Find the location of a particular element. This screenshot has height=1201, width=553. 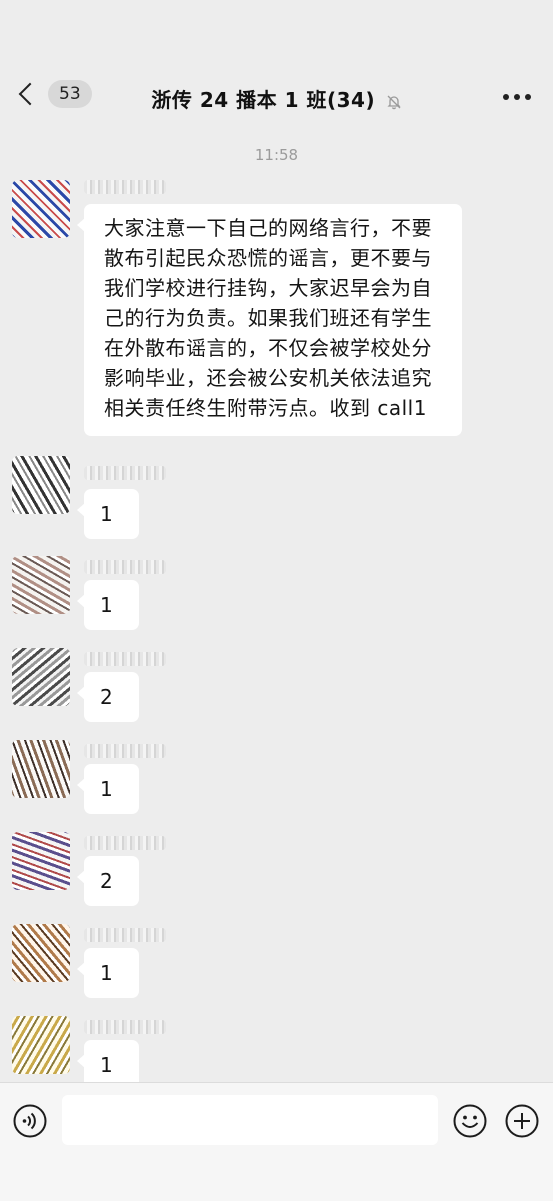

more-icon is located at coordinates (506, 97).